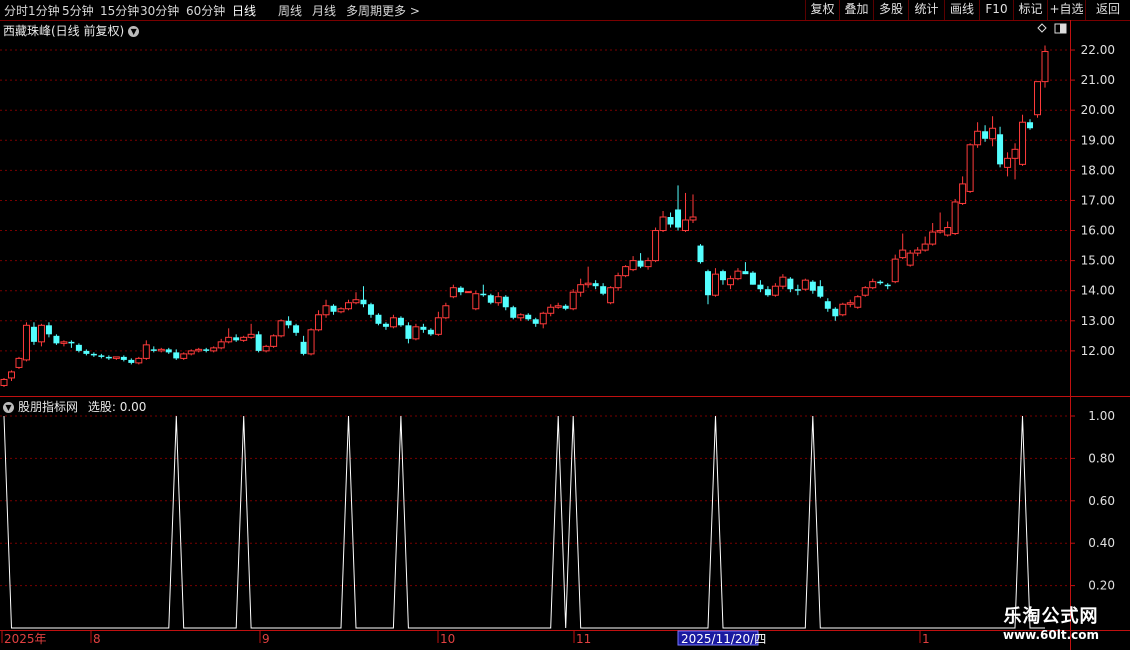 The height and width of the screenshot is (650, 1130). What do you see at coordinates (926, 639) in the screenshot?
I see `time-label: 1` at bounding box center [926, 639].